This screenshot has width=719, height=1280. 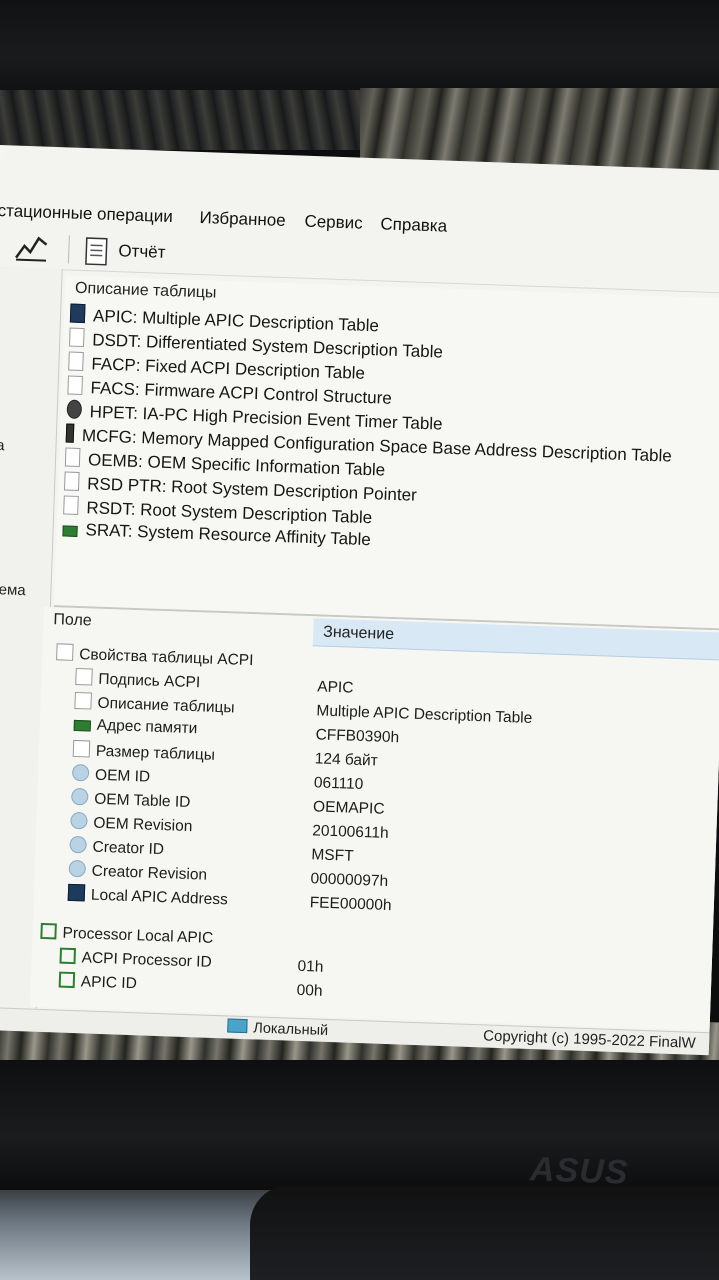 I want to click on property-row: Local APIC Address, so click(x=148, y=897).